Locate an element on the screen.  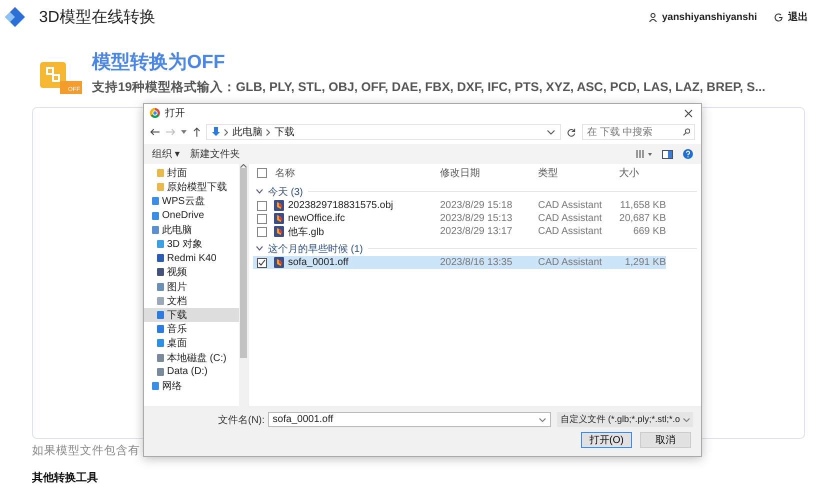
nav-item: 原始模型下载 is located at coordinates (191, 187).